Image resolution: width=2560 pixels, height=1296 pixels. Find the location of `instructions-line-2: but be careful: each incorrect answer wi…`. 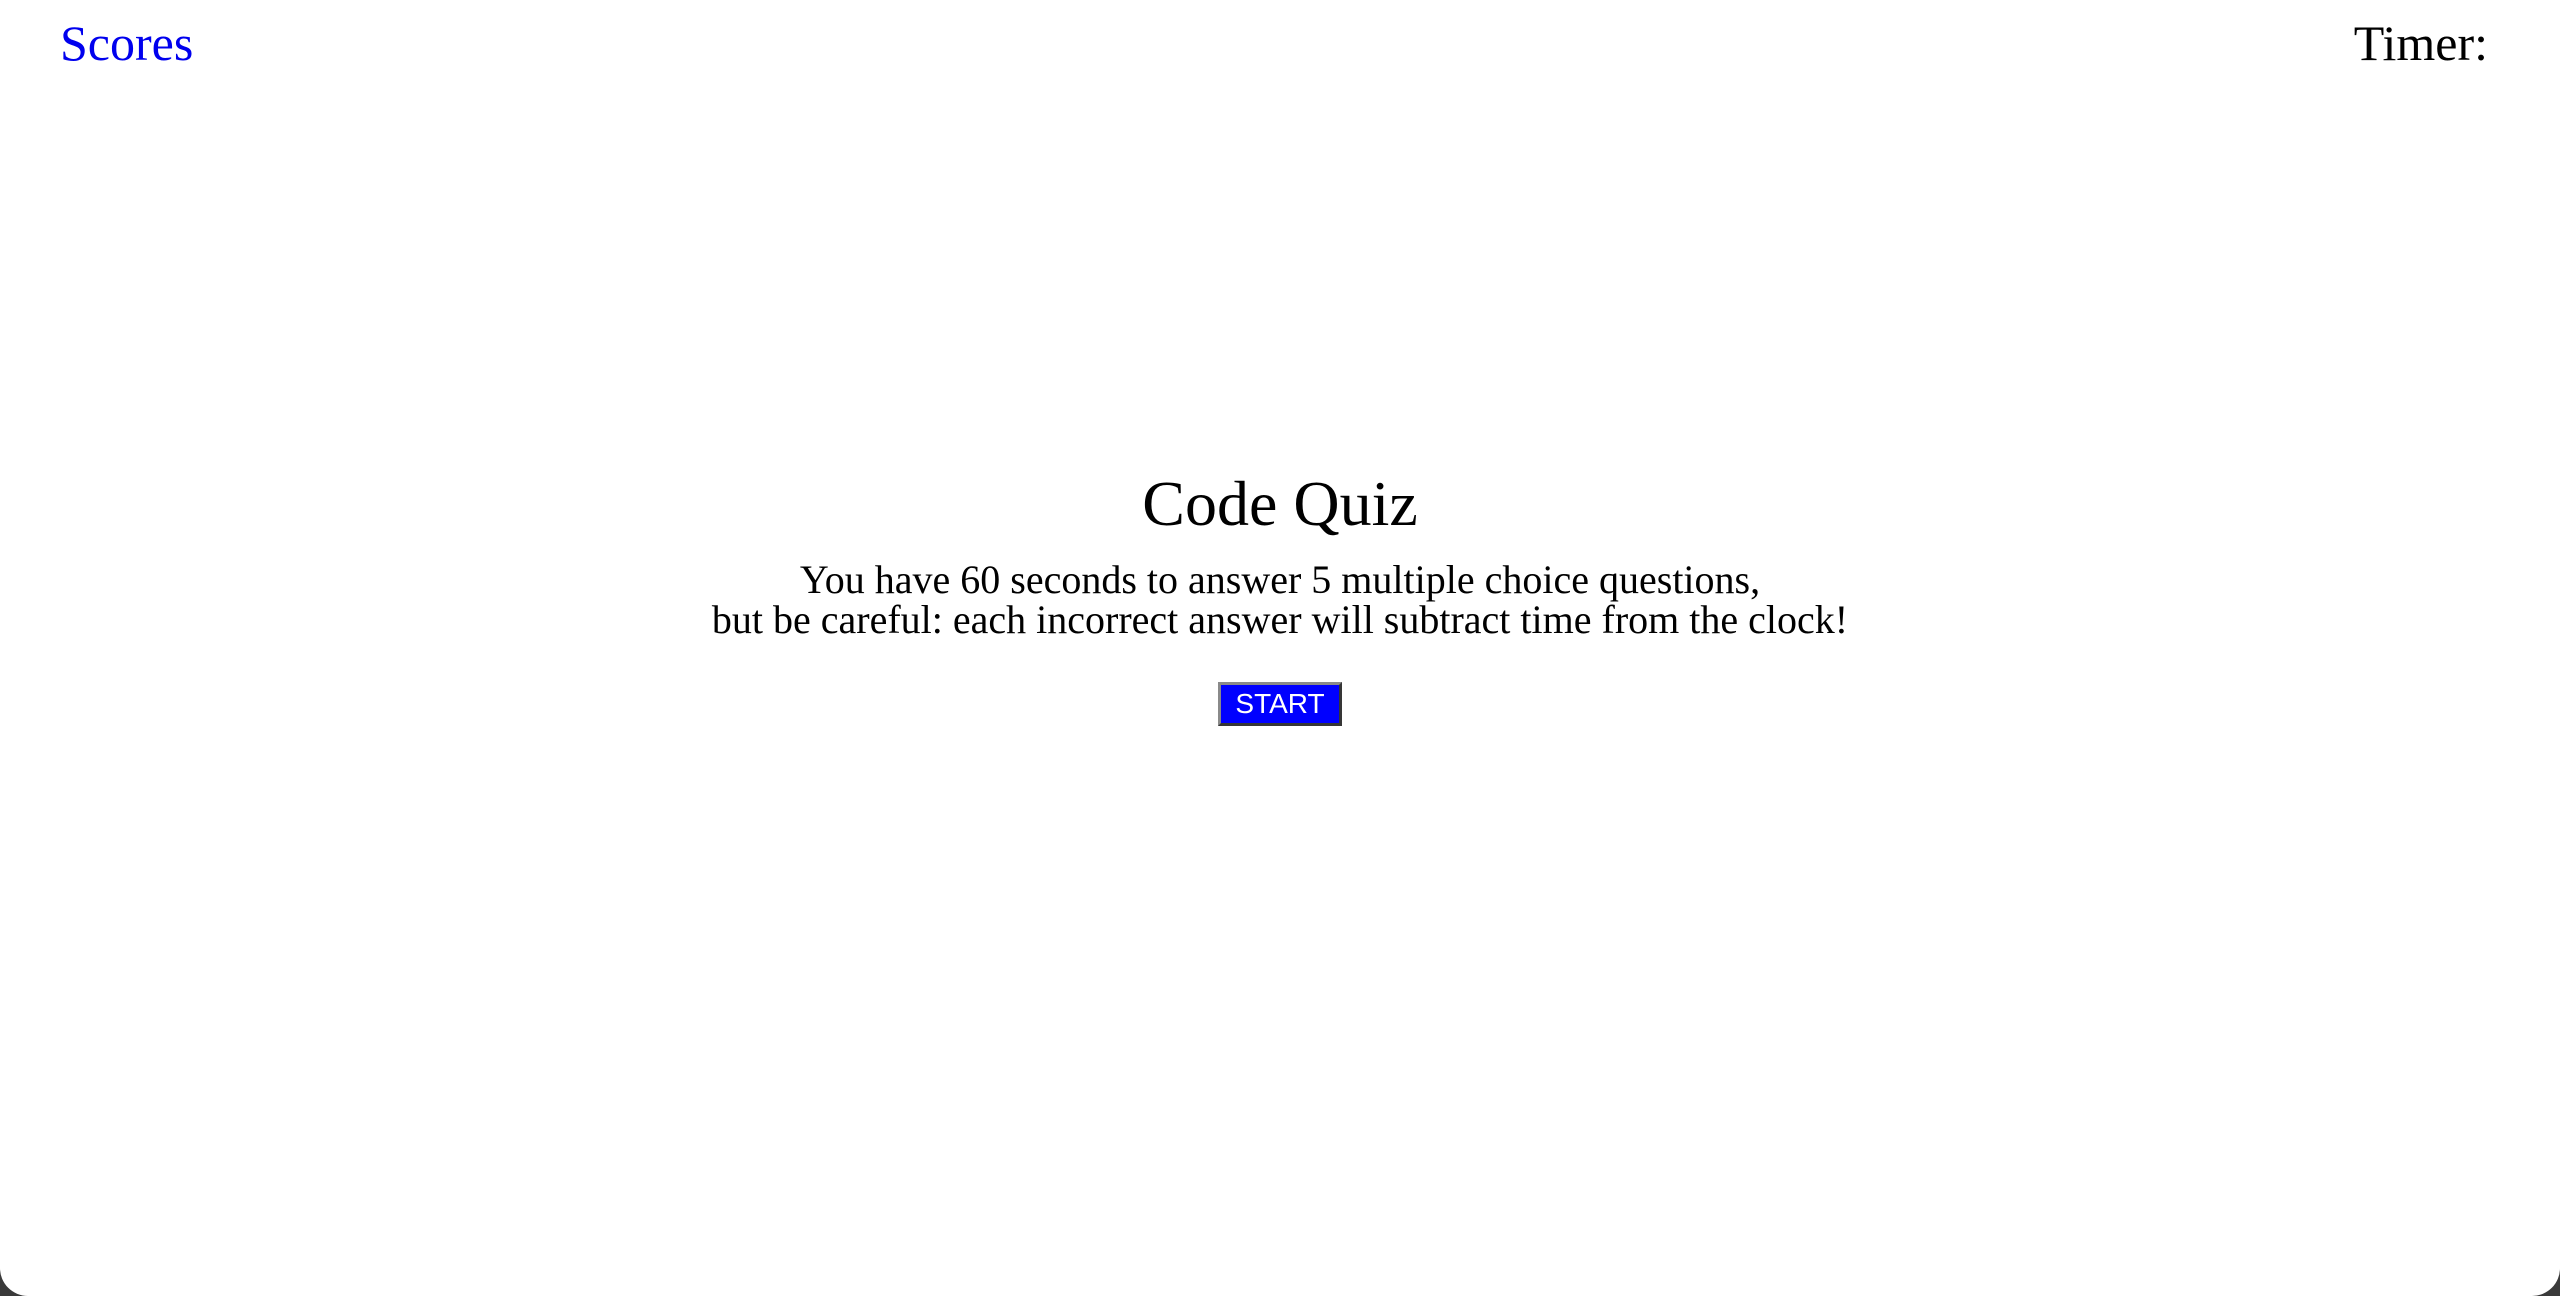

instructions-line-2: but be careful: each incorrect answer wi… is located at coordinates (1280, 619).